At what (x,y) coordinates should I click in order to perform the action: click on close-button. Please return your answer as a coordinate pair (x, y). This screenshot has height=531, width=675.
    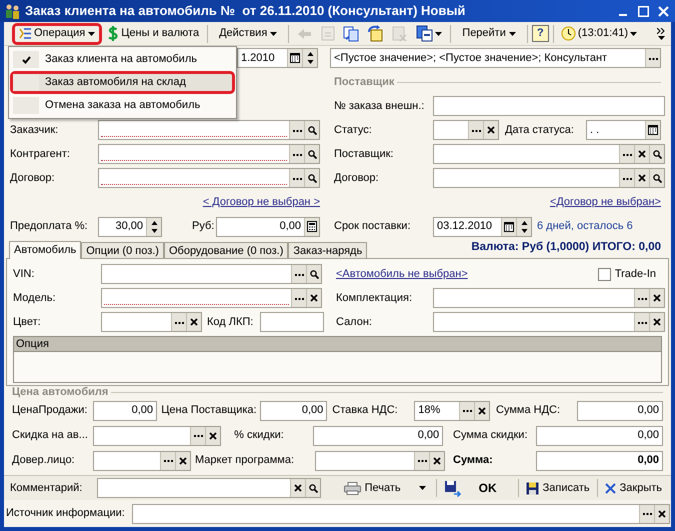
    Looking at the image, I should click on (663, 11).